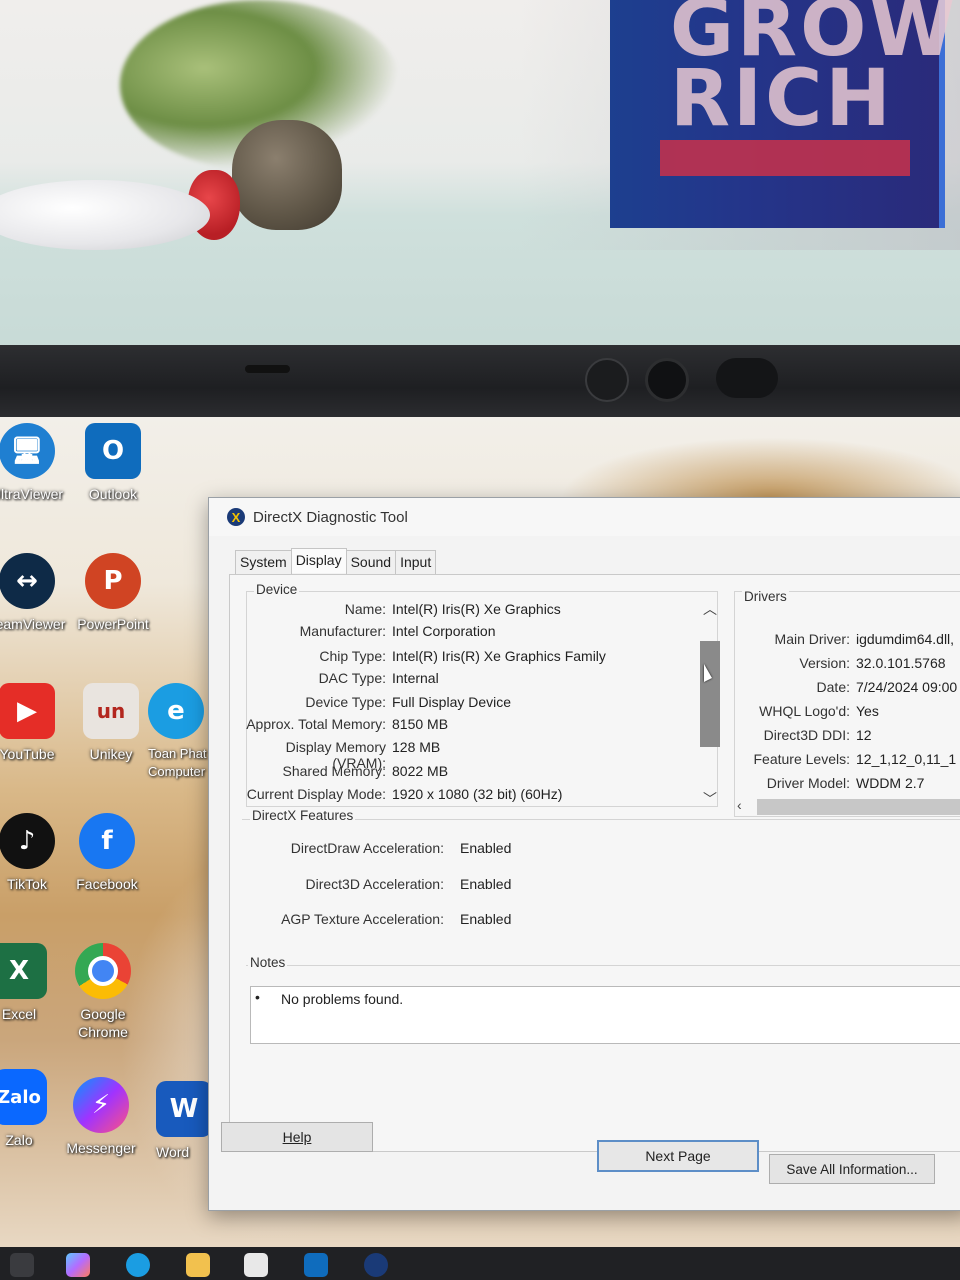  What do you see at coordinates (318, 560) in the screenshot?
I see `tab-display: Display` at bounding box center [318, 560].